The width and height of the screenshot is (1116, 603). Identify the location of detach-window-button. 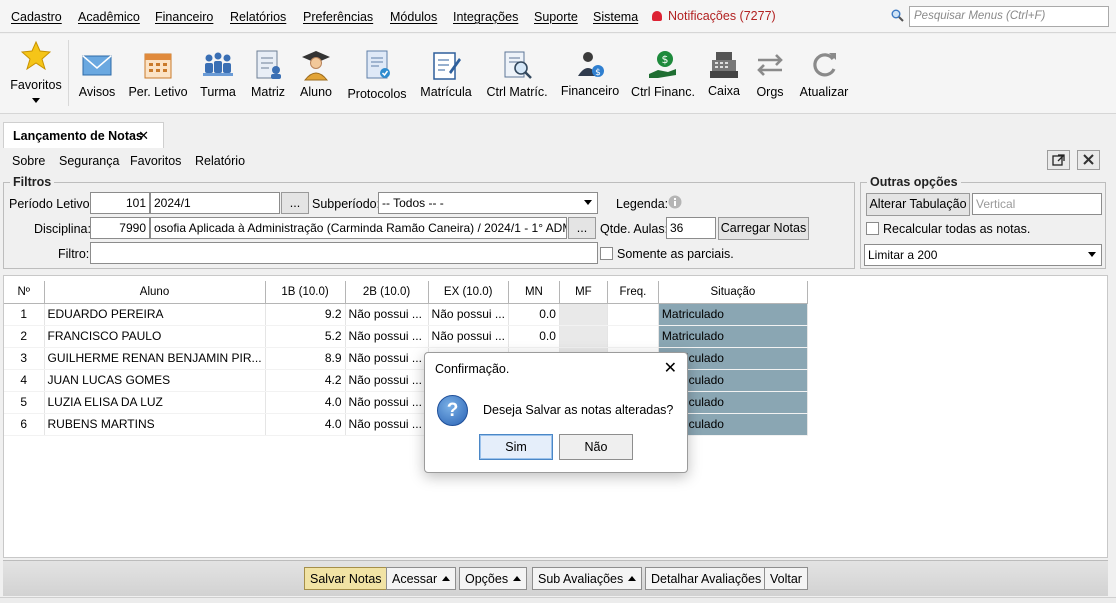
(1058, 160).